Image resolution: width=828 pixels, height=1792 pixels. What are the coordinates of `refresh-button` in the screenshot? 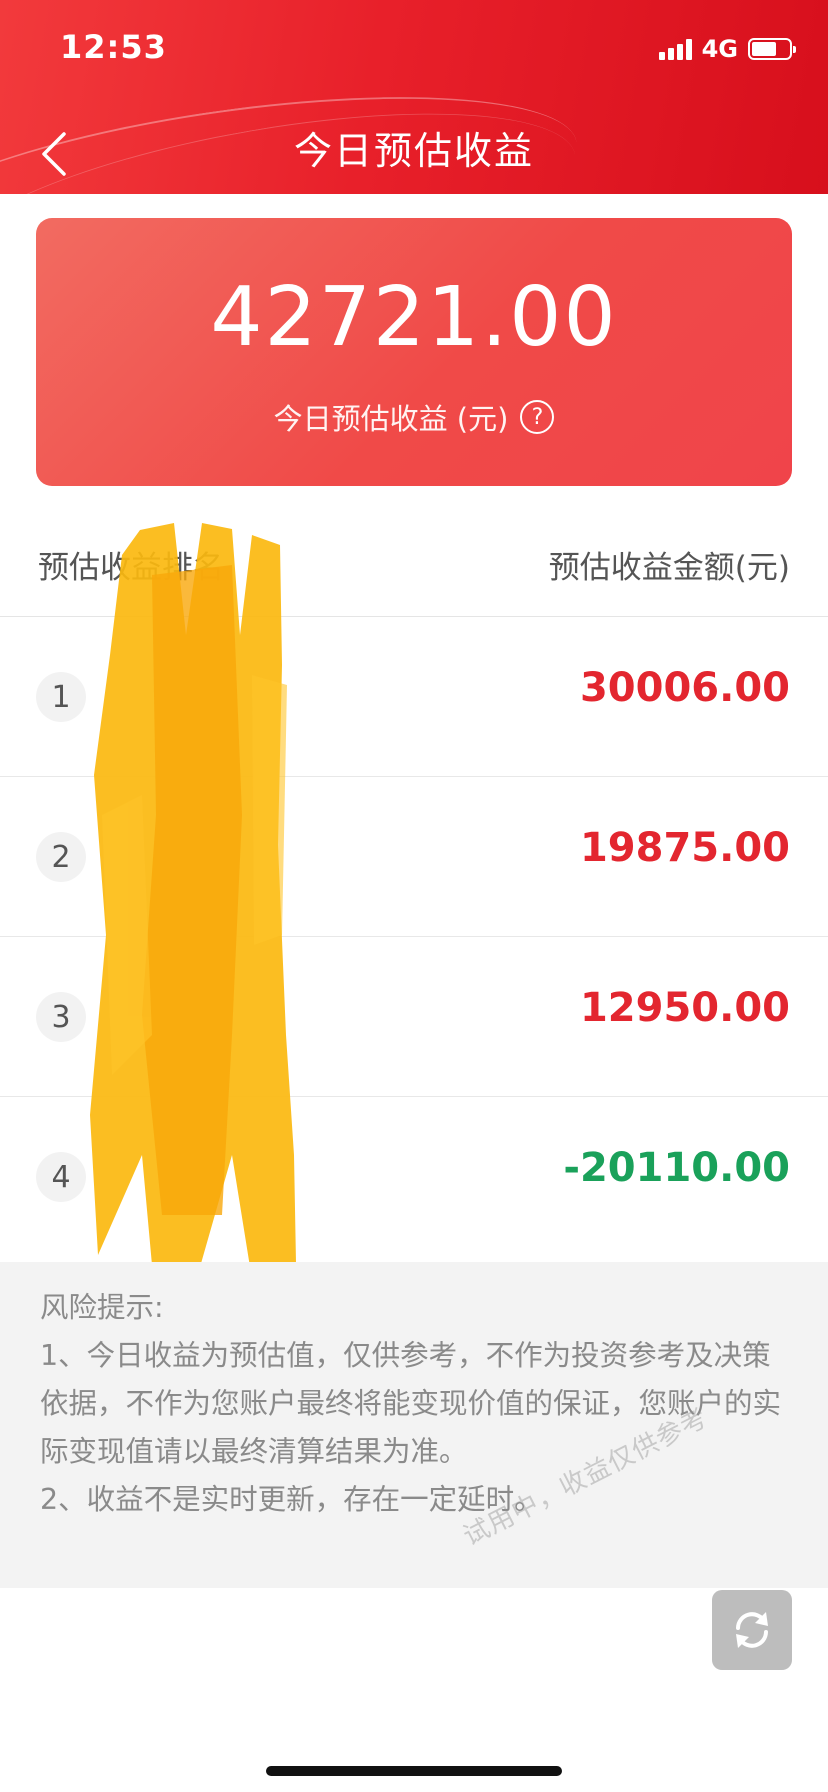 It's located at (752, 1630).